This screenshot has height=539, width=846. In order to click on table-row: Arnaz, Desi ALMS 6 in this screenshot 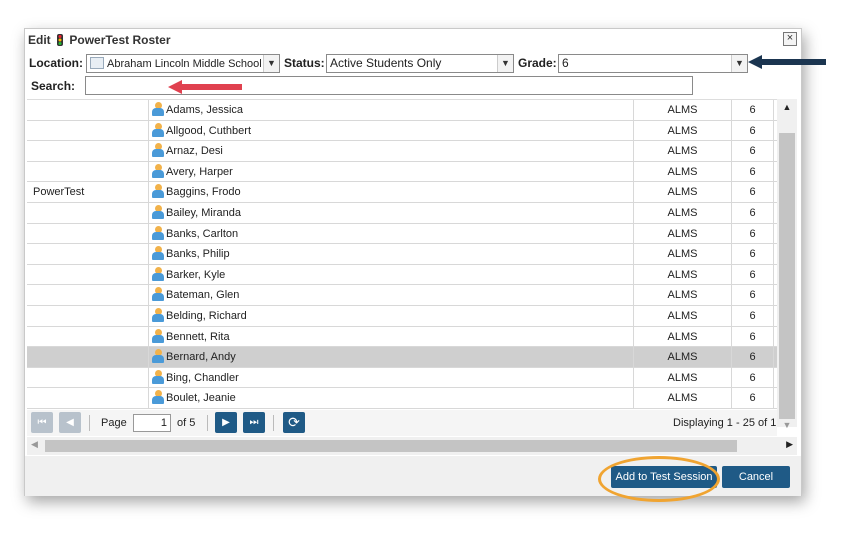, I will do `click(402, 151)`.